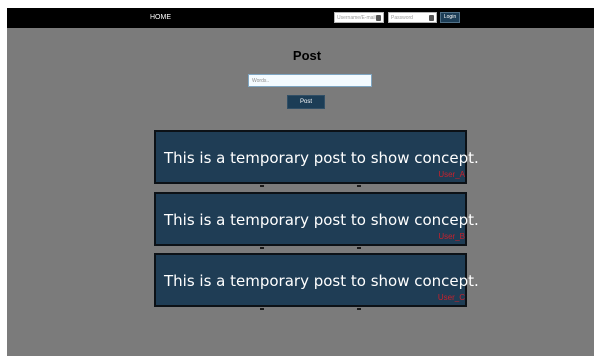 The width and height of the screenshot is (597, 360). I want to click on username-field, so click(359, 17).